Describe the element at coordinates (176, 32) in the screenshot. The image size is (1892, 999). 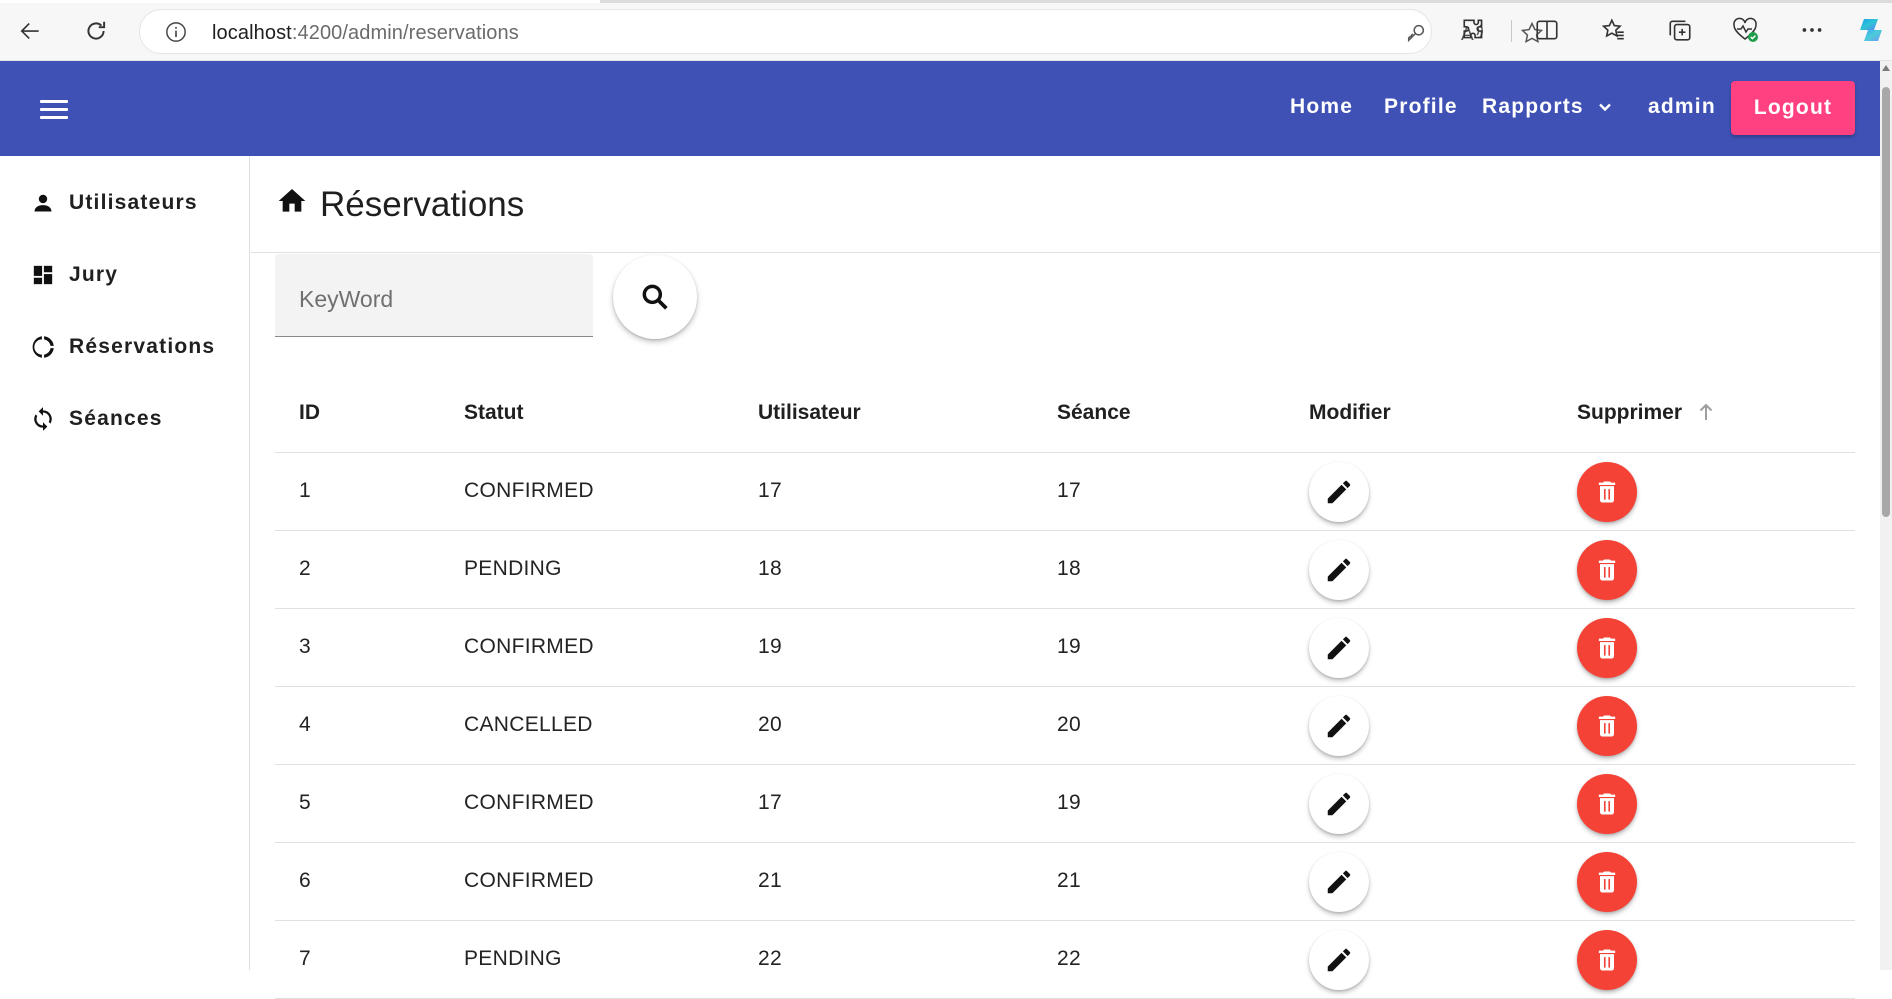
I see `site-info-icon` at that location.